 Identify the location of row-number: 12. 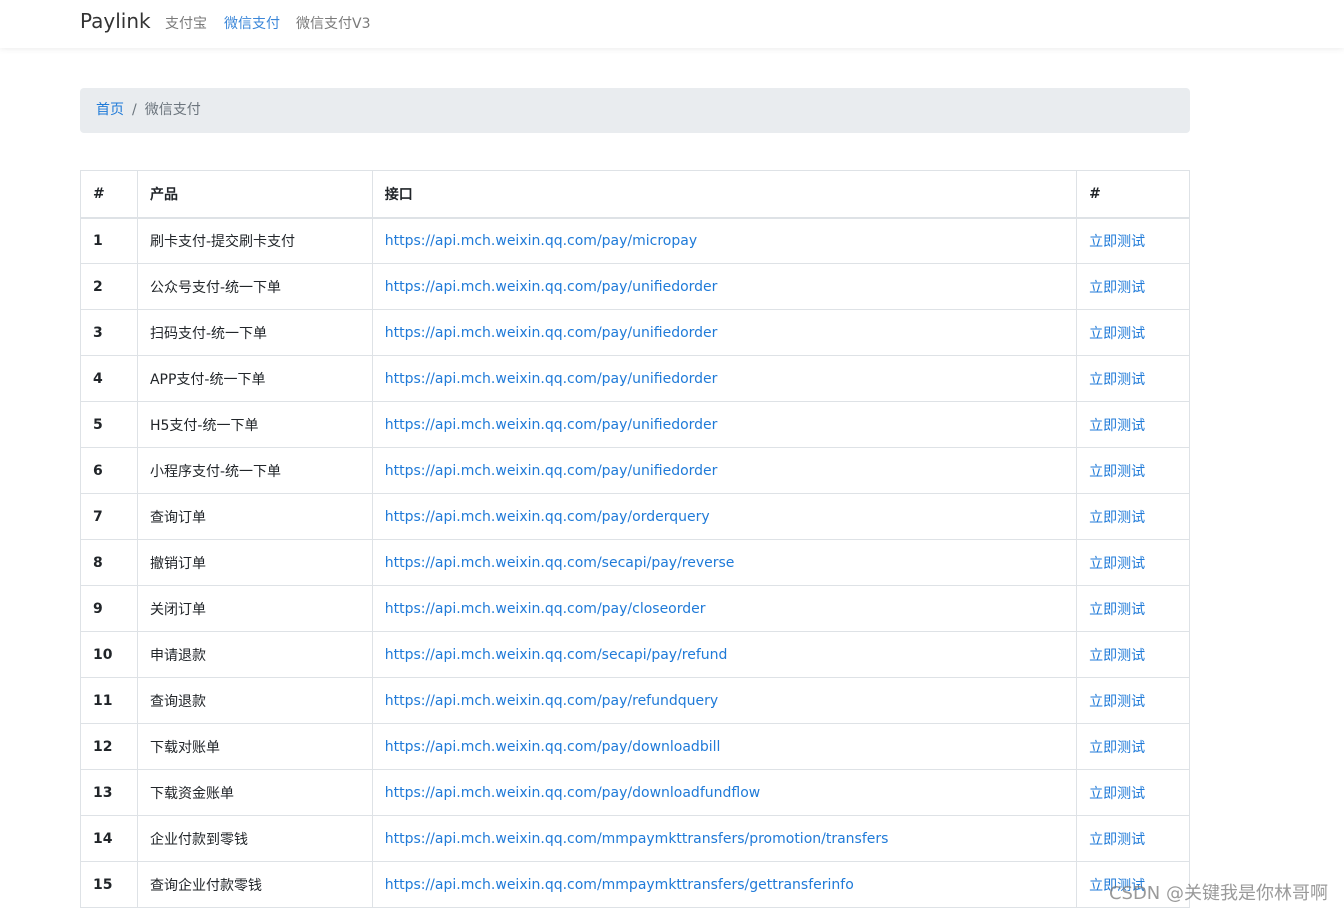
(109, 746).